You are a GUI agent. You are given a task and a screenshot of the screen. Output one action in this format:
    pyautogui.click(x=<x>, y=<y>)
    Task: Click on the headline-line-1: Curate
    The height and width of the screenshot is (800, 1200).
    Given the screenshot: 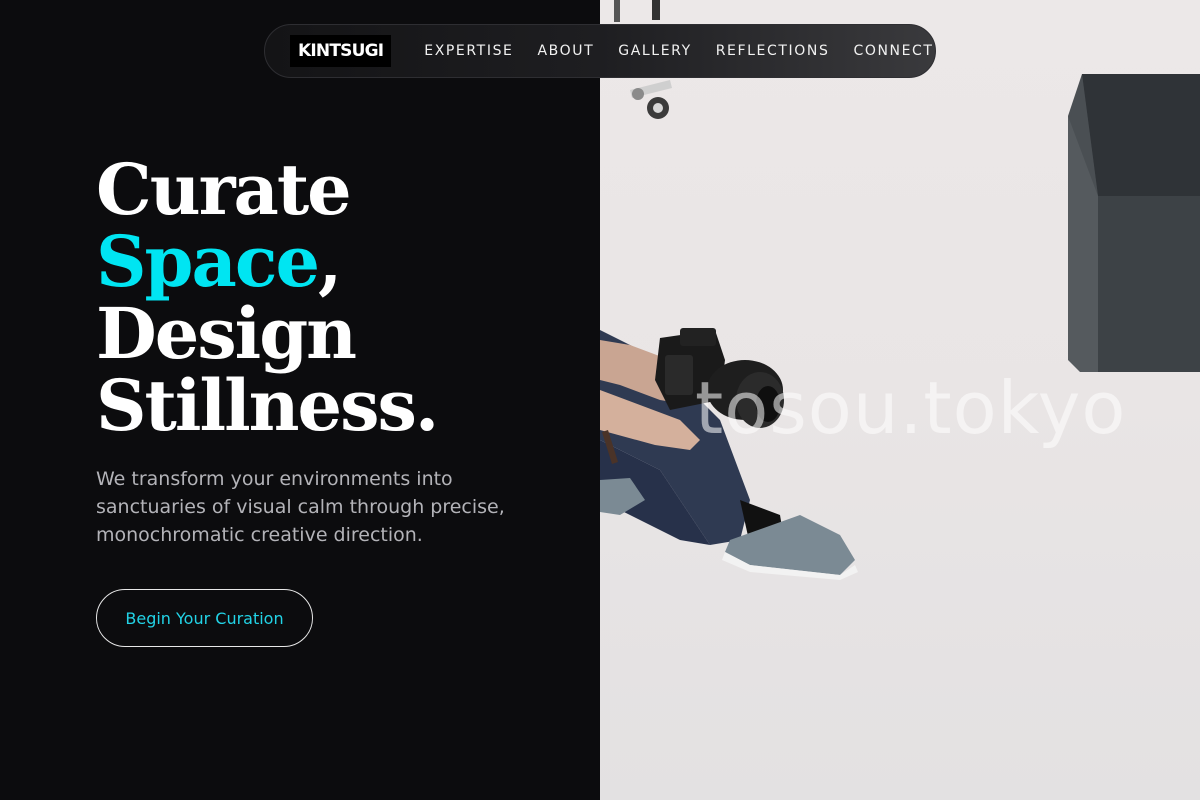 What is the action you would take?
    pyautogui.click(x=224, y=189)
    